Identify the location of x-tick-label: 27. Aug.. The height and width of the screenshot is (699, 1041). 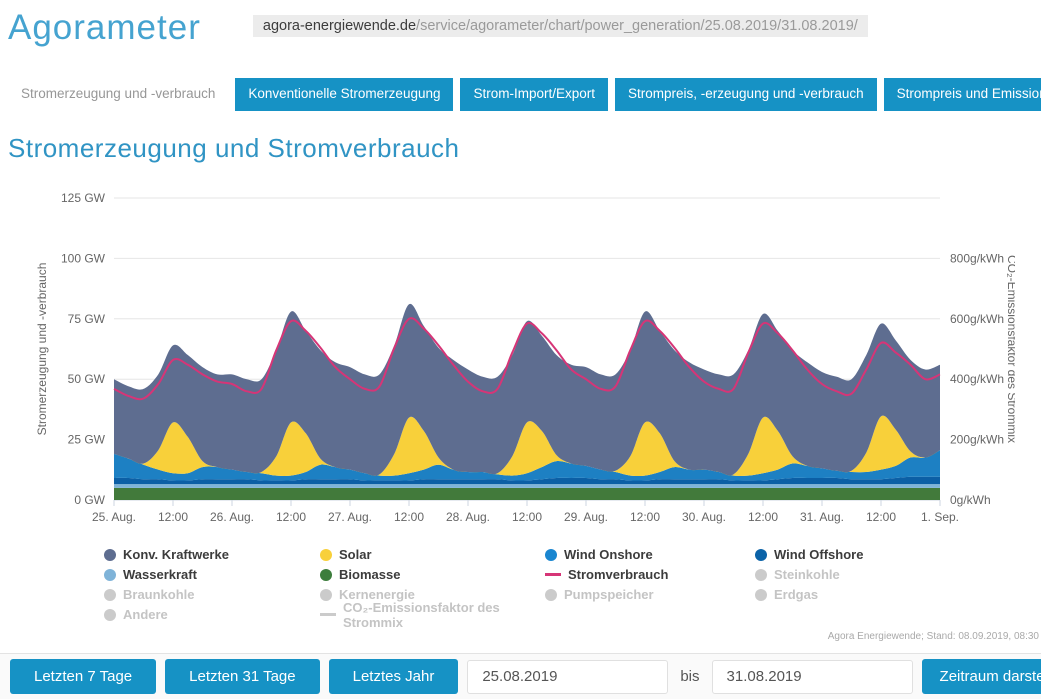
(350, 517).